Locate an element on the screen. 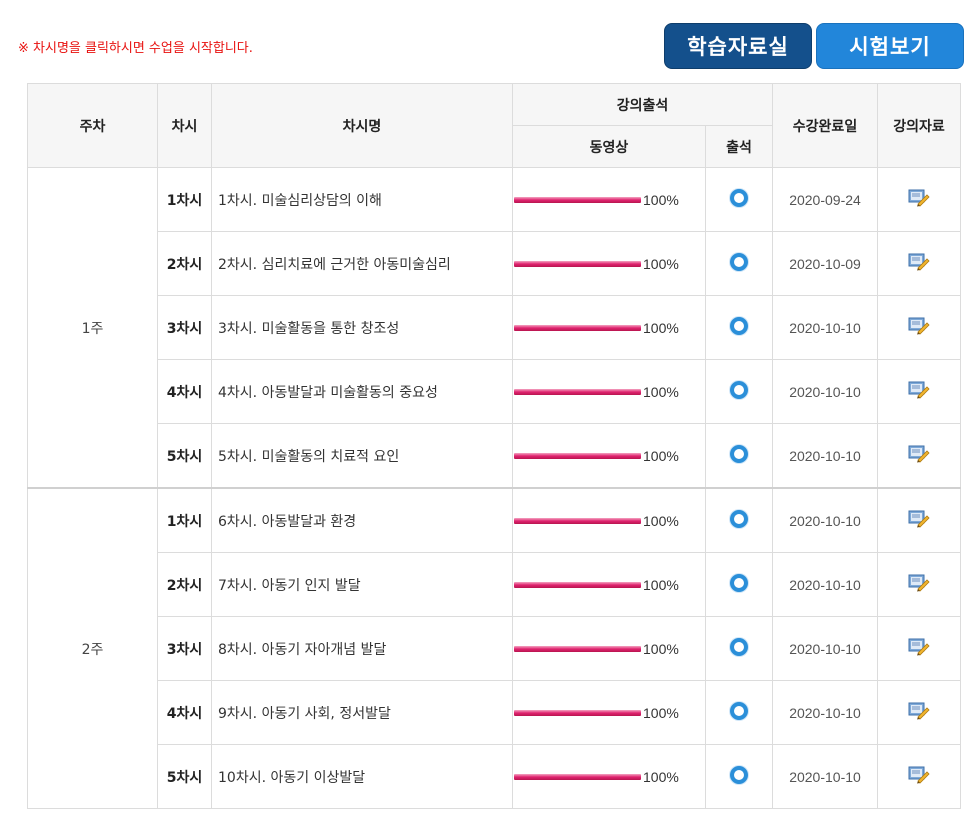  lesson-title-link: 2차시. 심리치료에 근거한 아동미술심리 is located at coordinates (362, 263).